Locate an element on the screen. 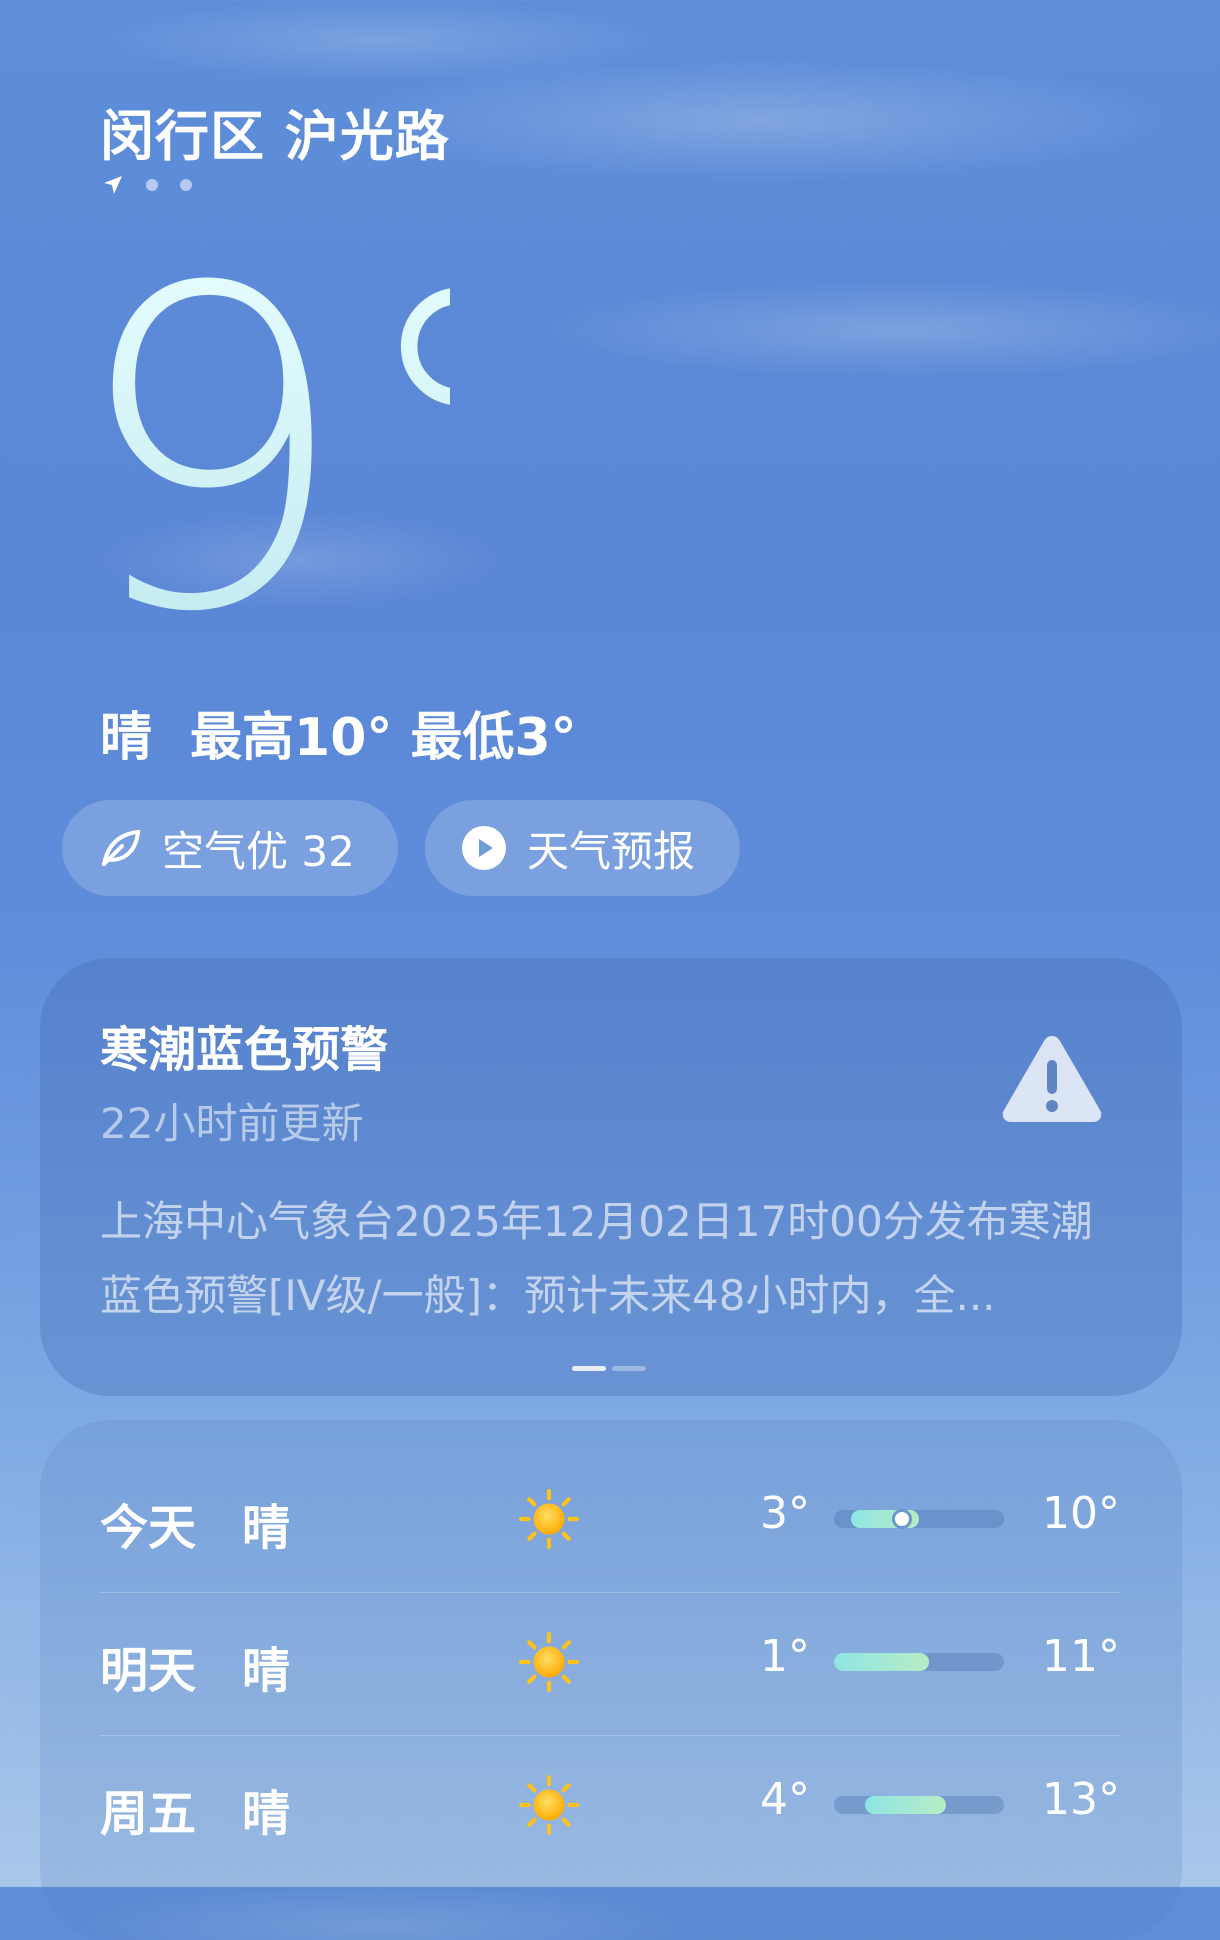 This screenshot has height=1940, width=1220. forecast-row-tomorrow: 明天 晴 1° 11° is located at coordinates (610, 1662).